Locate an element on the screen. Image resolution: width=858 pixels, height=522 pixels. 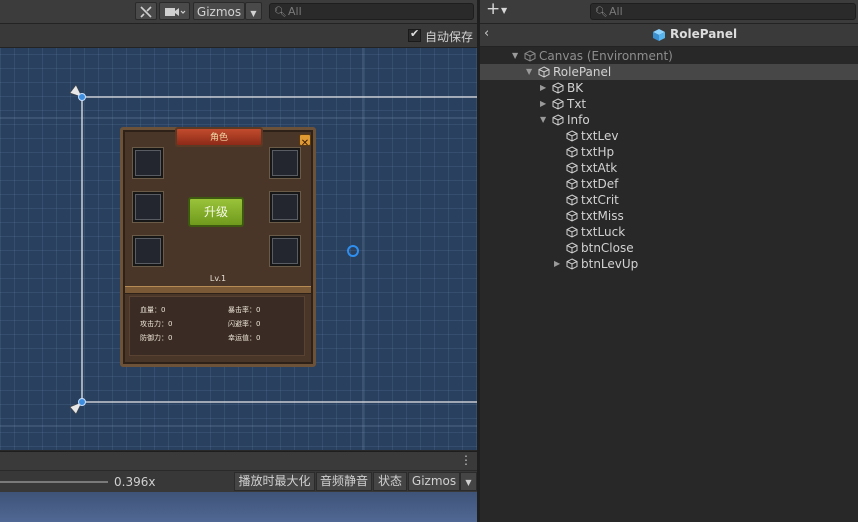
gizmos-button: Gizmos is located at coordinates (219, 11).